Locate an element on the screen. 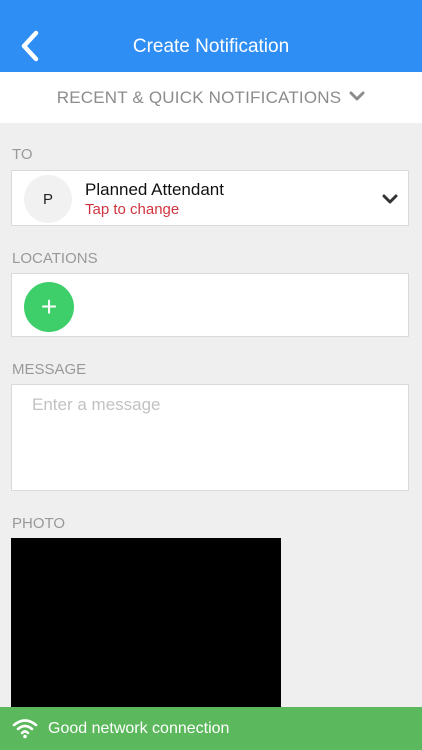 Image resolution: width=422 pixels, height=750 pixels. message-input is located at coordinates (210, 437).